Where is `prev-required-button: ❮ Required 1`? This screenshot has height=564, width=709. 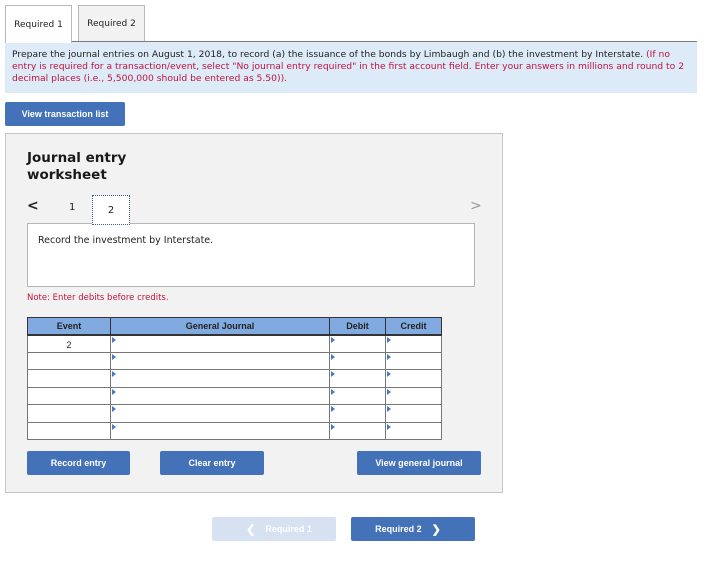
prev-required-button: ❮ Required 1 is located at coordinates (274, 529).